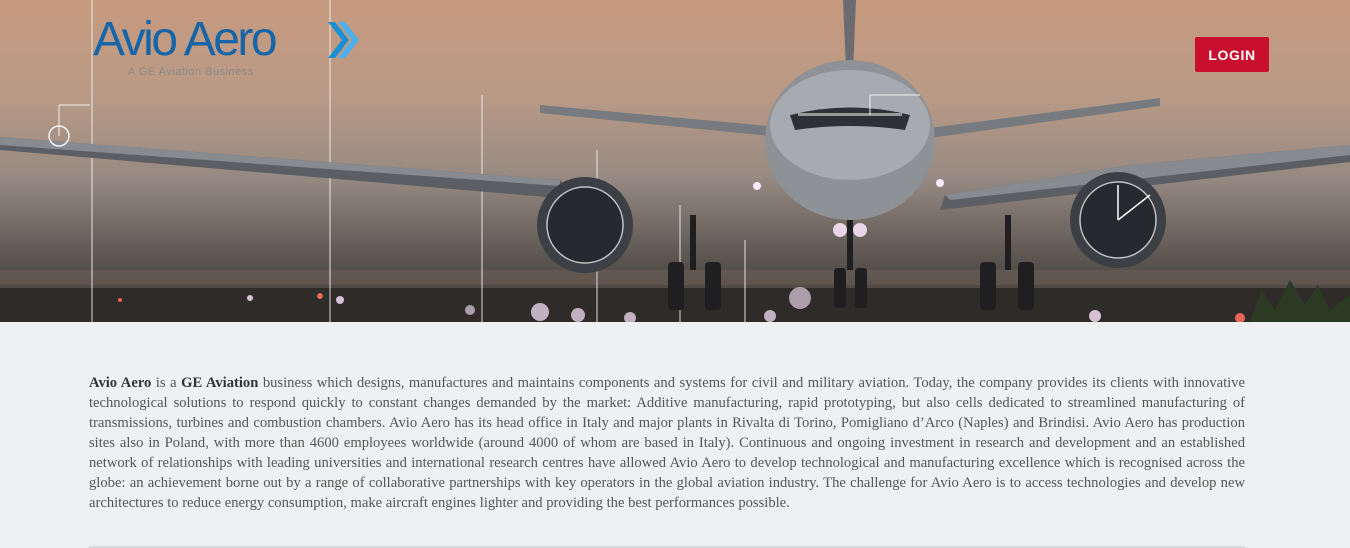 This screenshot has height=548, width=1350. What do you see at coordinates (120, 383) in the screenshot?
I see `company-name: Avio Aero` at bounding box center [120, 383].